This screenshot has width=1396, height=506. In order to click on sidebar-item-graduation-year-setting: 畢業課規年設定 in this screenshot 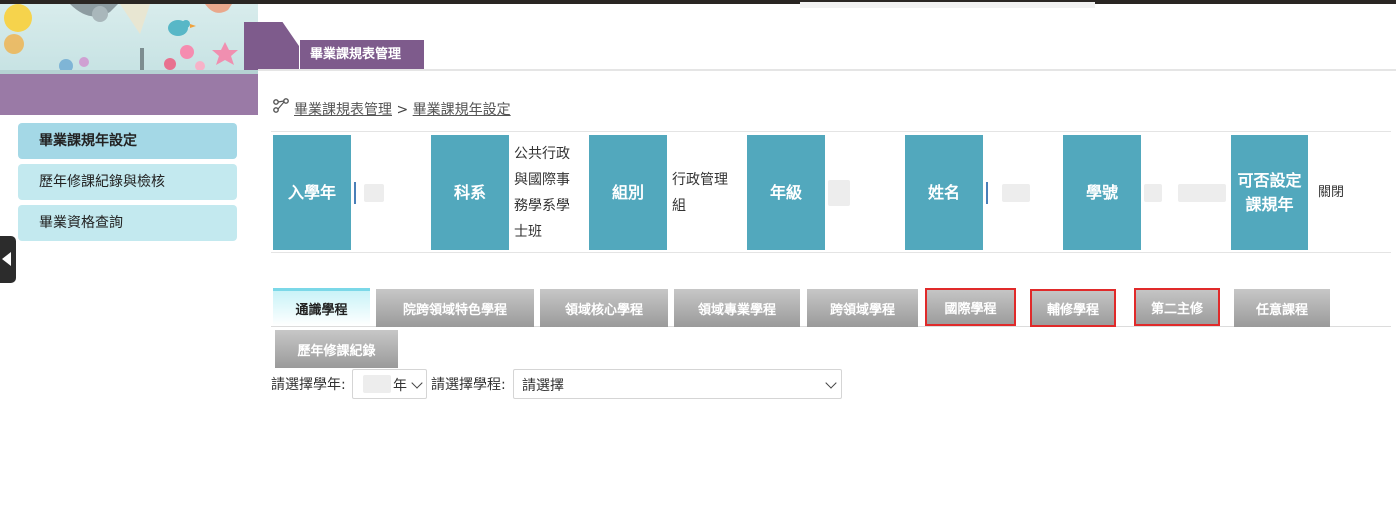, I will do `click(127, 141)`.